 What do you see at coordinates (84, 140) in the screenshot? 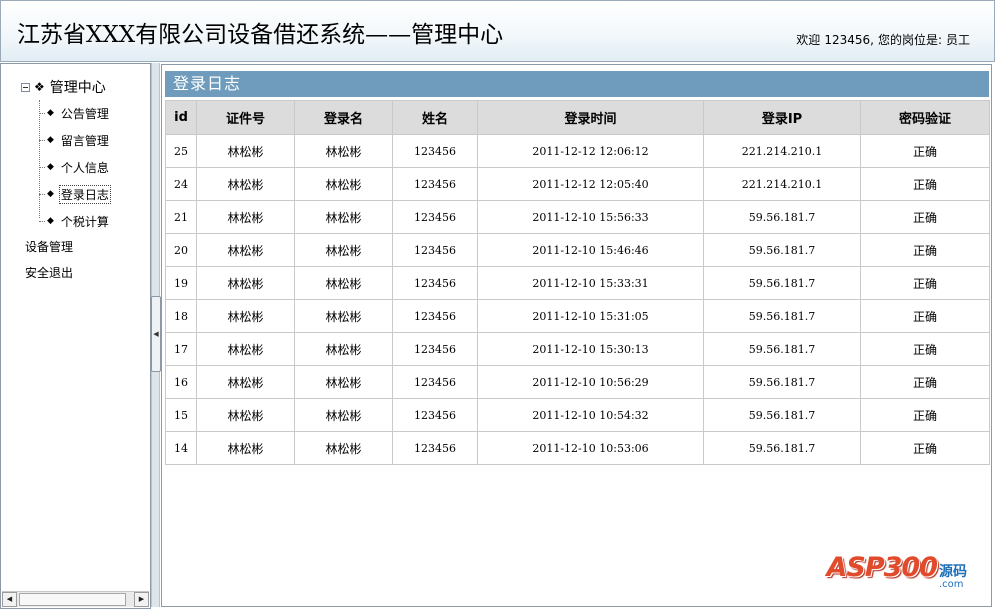
I see `sidebar-item-label: 留言管理` at bounding box center [84, 140].